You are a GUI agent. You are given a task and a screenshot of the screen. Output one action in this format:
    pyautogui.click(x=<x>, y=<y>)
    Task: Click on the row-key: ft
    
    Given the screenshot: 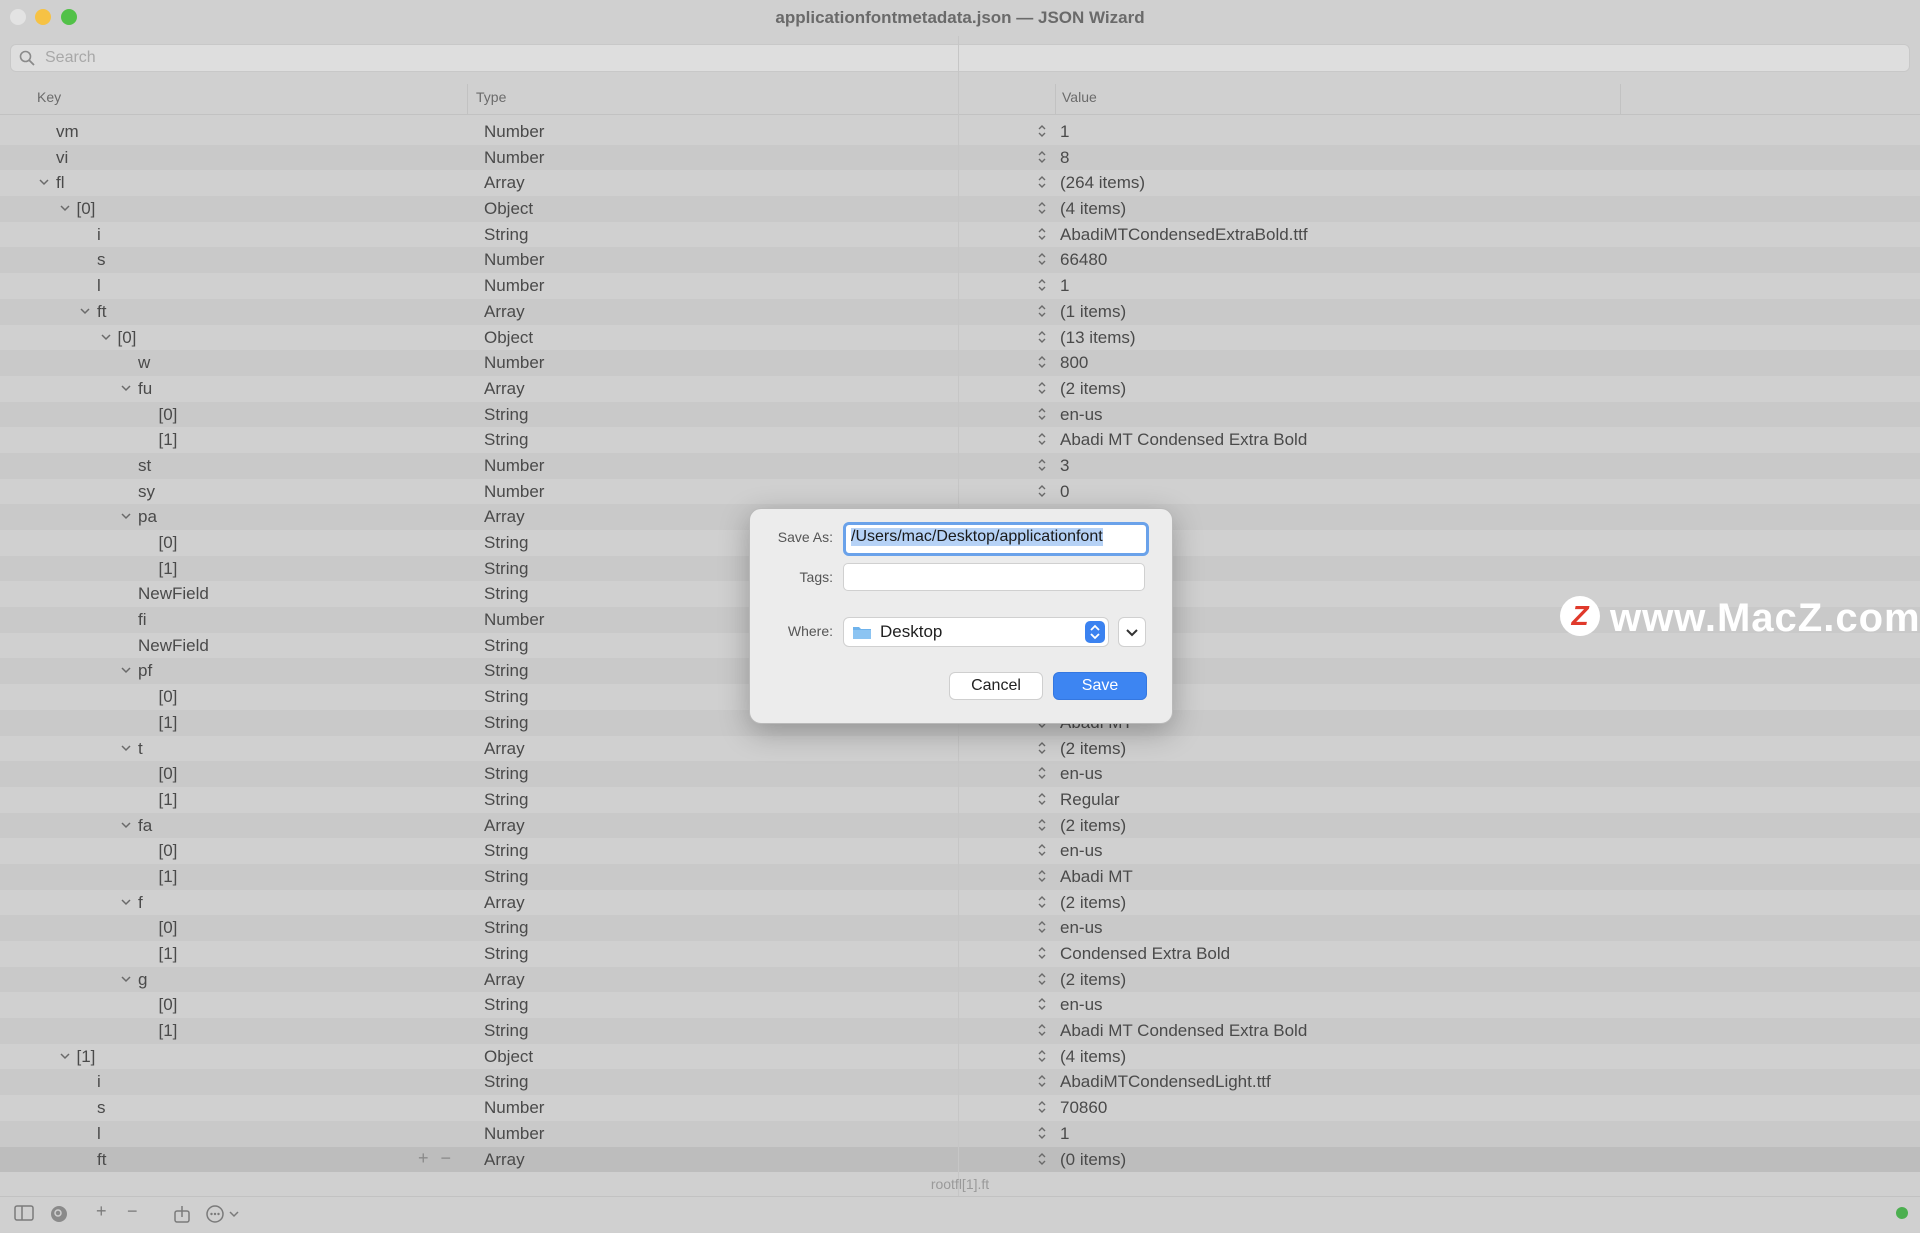 What is the action you would take?
    pyautogui.click(x=101, y=312)
    